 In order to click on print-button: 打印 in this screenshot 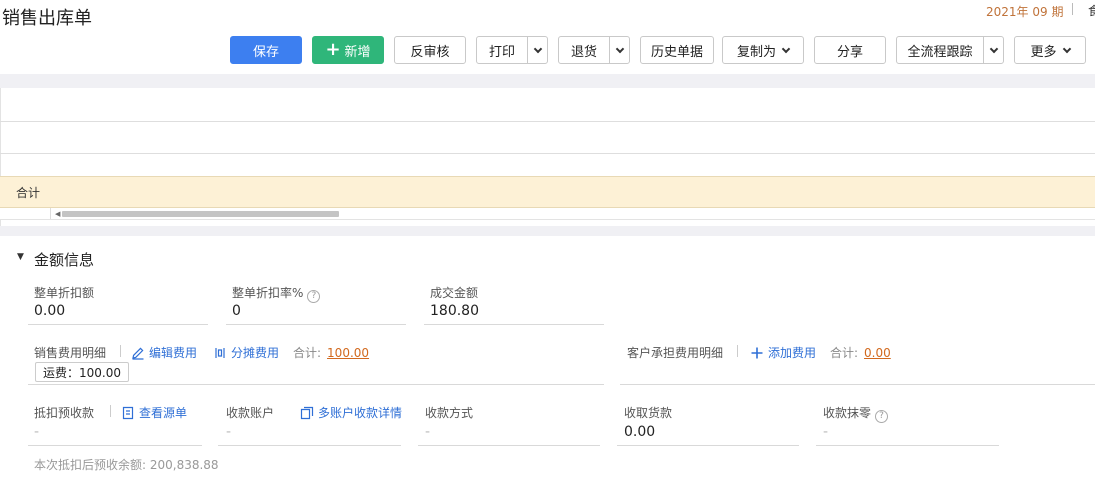, I will do `click(502, 50)`.